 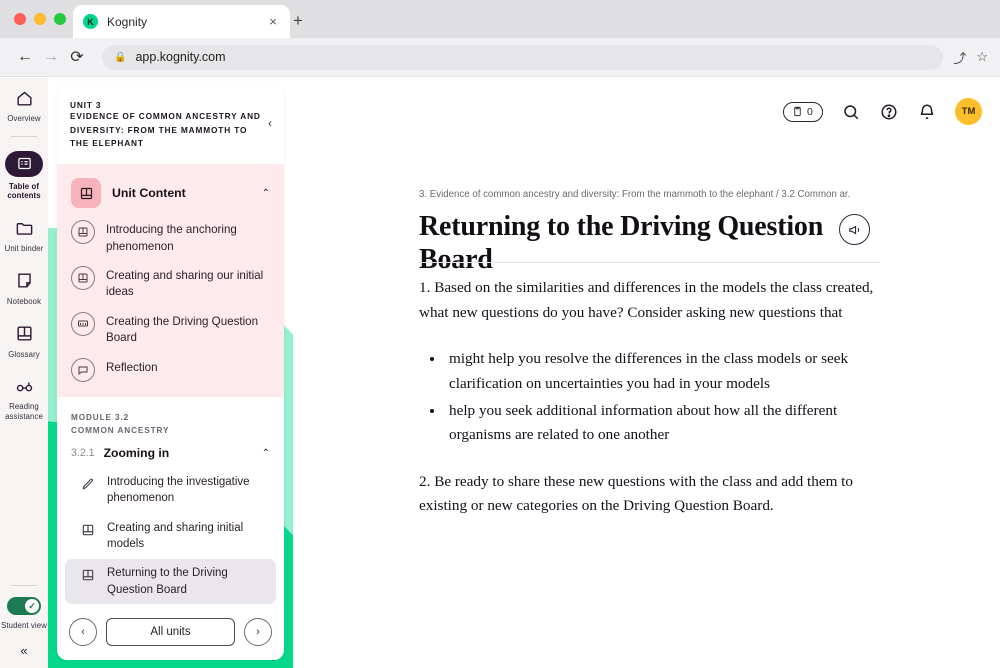 I want to click on window-controls, so click(x=40, y=19).